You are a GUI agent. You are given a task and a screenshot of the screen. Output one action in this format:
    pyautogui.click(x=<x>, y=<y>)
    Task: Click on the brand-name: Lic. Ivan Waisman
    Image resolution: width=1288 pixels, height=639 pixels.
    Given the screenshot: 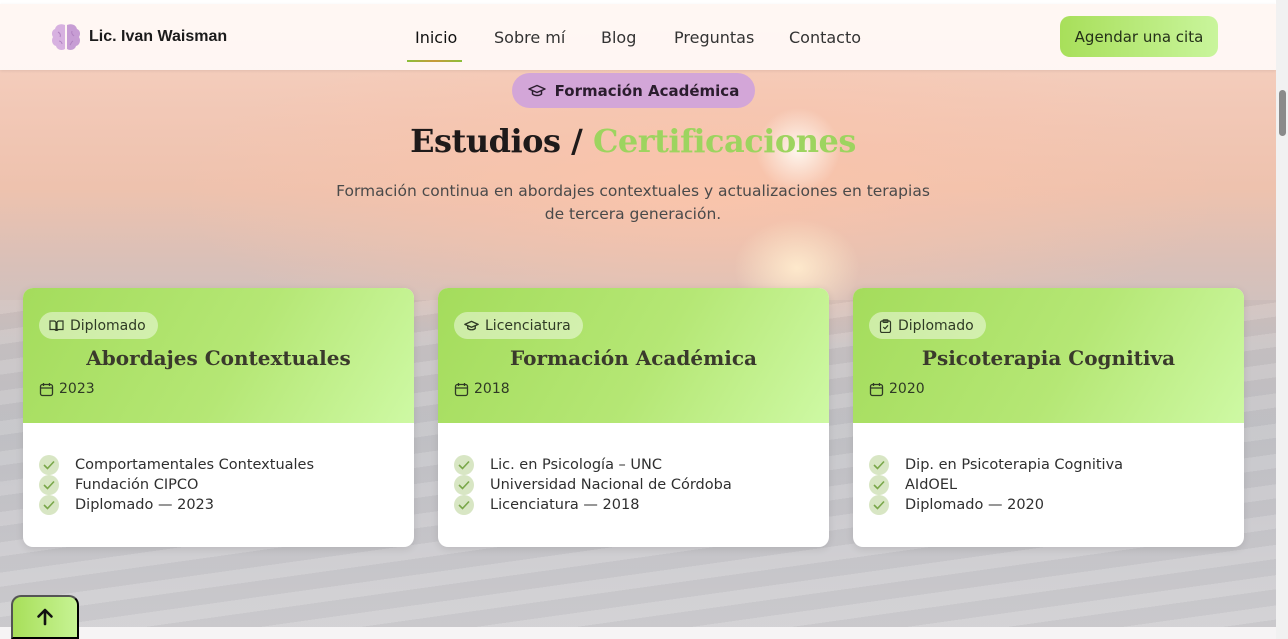 What is the action you would take?
    pyautogui.click(x=158, y=37)
    